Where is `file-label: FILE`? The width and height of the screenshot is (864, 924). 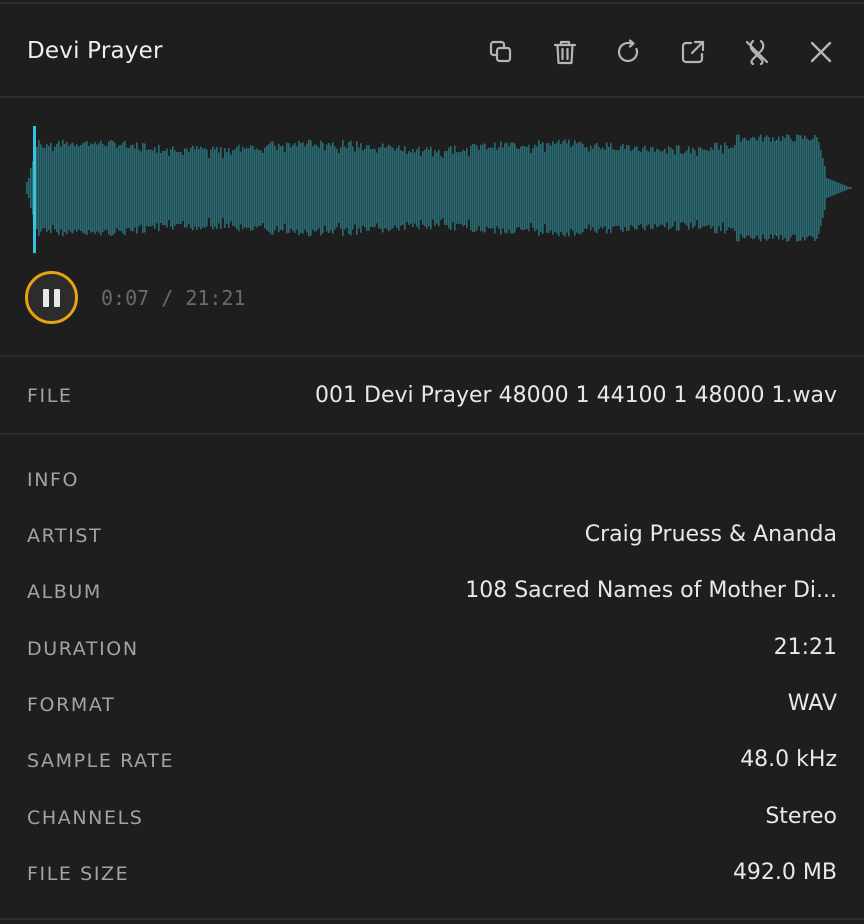 file-label: FILE is located at coordinates (50, 396).